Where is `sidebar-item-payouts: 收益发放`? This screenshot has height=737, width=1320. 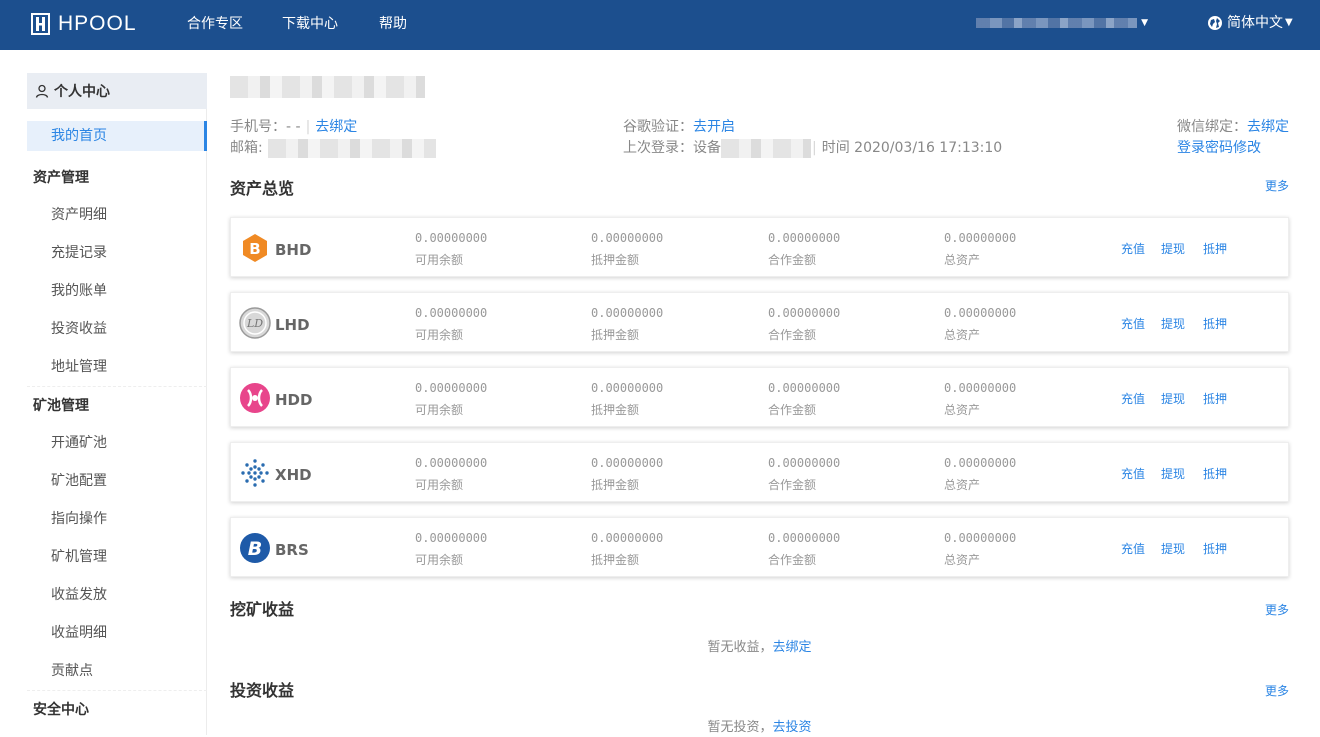
sidebar-item-payouts: 收益发放 is located at coordinates (79, 595).